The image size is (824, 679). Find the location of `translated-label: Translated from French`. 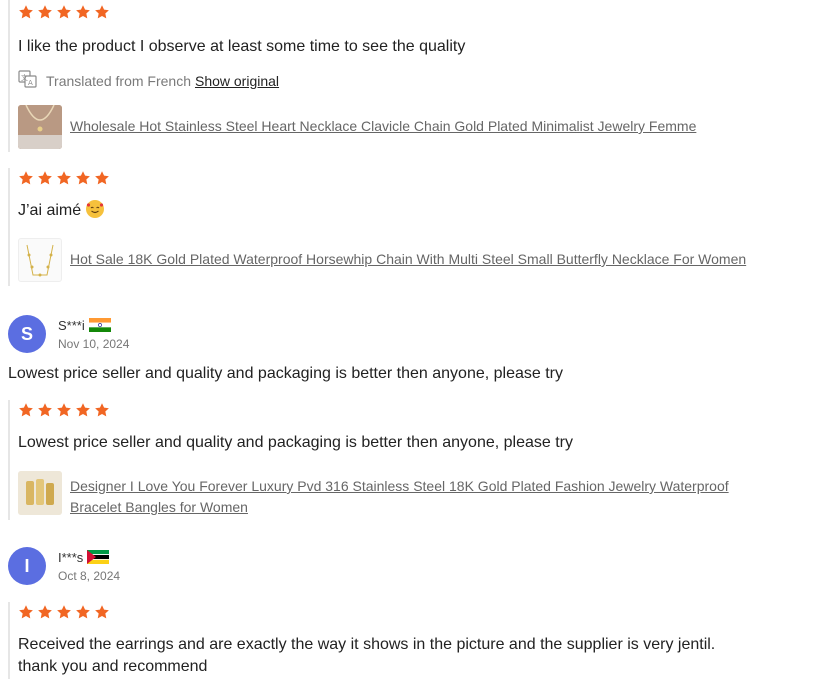

translated-label: Translated from French is located at coordinates (118, 80).